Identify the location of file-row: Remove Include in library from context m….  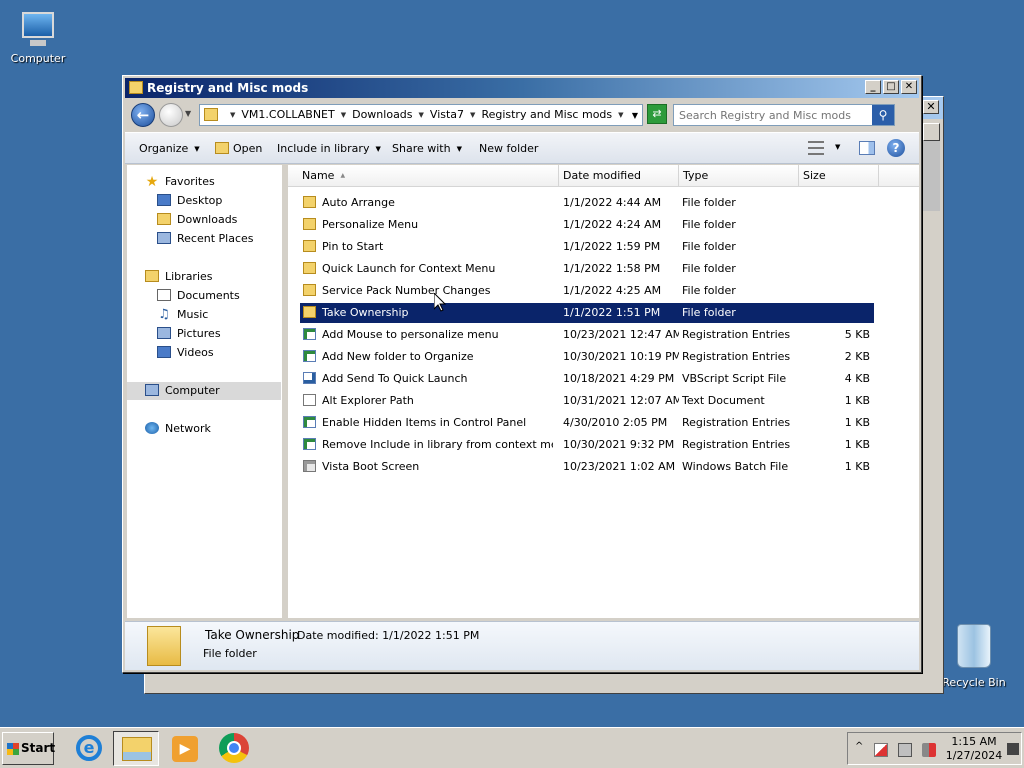
(587, 445).